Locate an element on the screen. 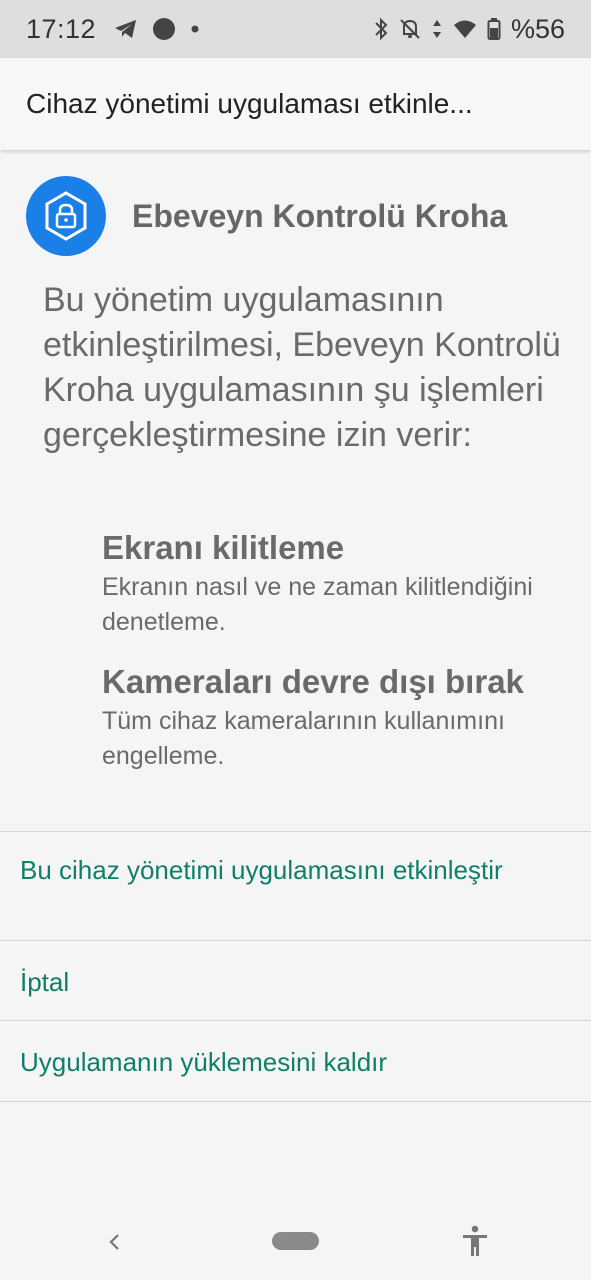 The image size is (591, 1280). small-dot-icon is located at coordinates (195, 29).